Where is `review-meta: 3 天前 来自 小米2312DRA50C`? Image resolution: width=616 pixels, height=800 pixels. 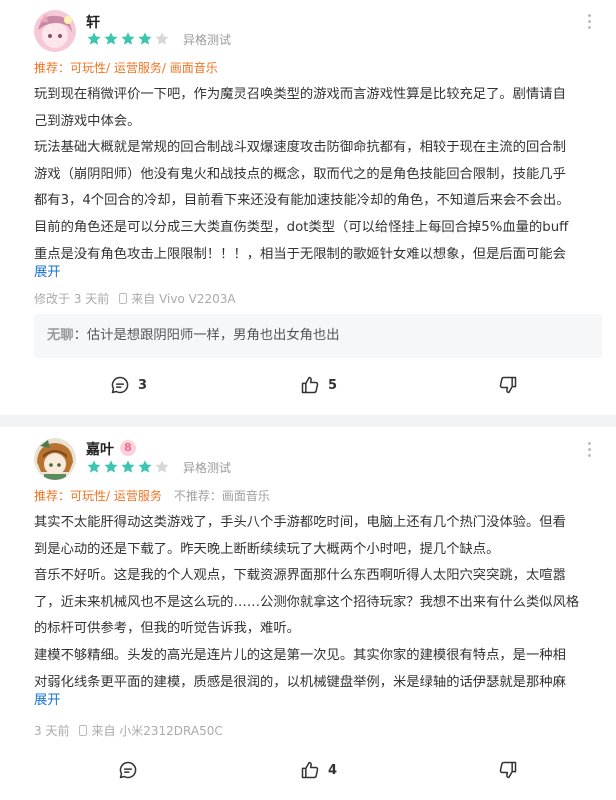
review-meta: 3 天前 来自 小米2312DRA50C is located at coordinates (128, 730).